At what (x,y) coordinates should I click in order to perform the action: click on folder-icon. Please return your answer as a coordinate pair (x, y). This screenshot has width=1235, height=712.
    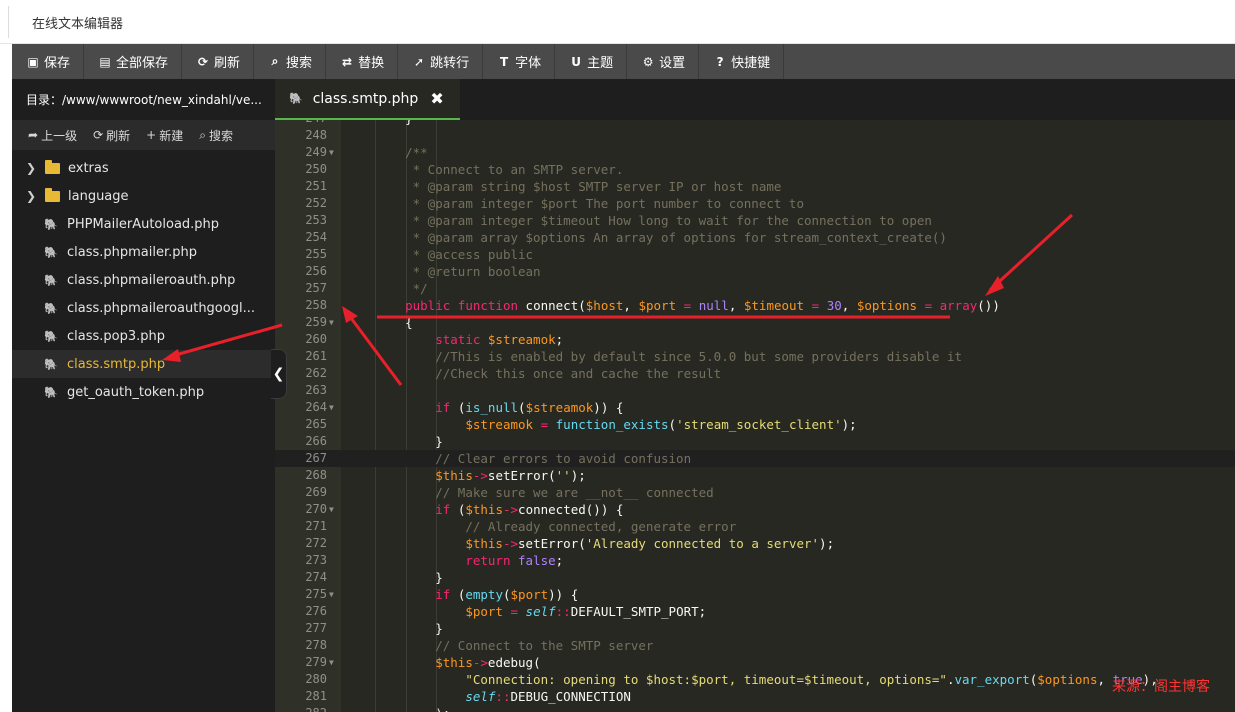
    Looking at the image, I should click on (52, 166).